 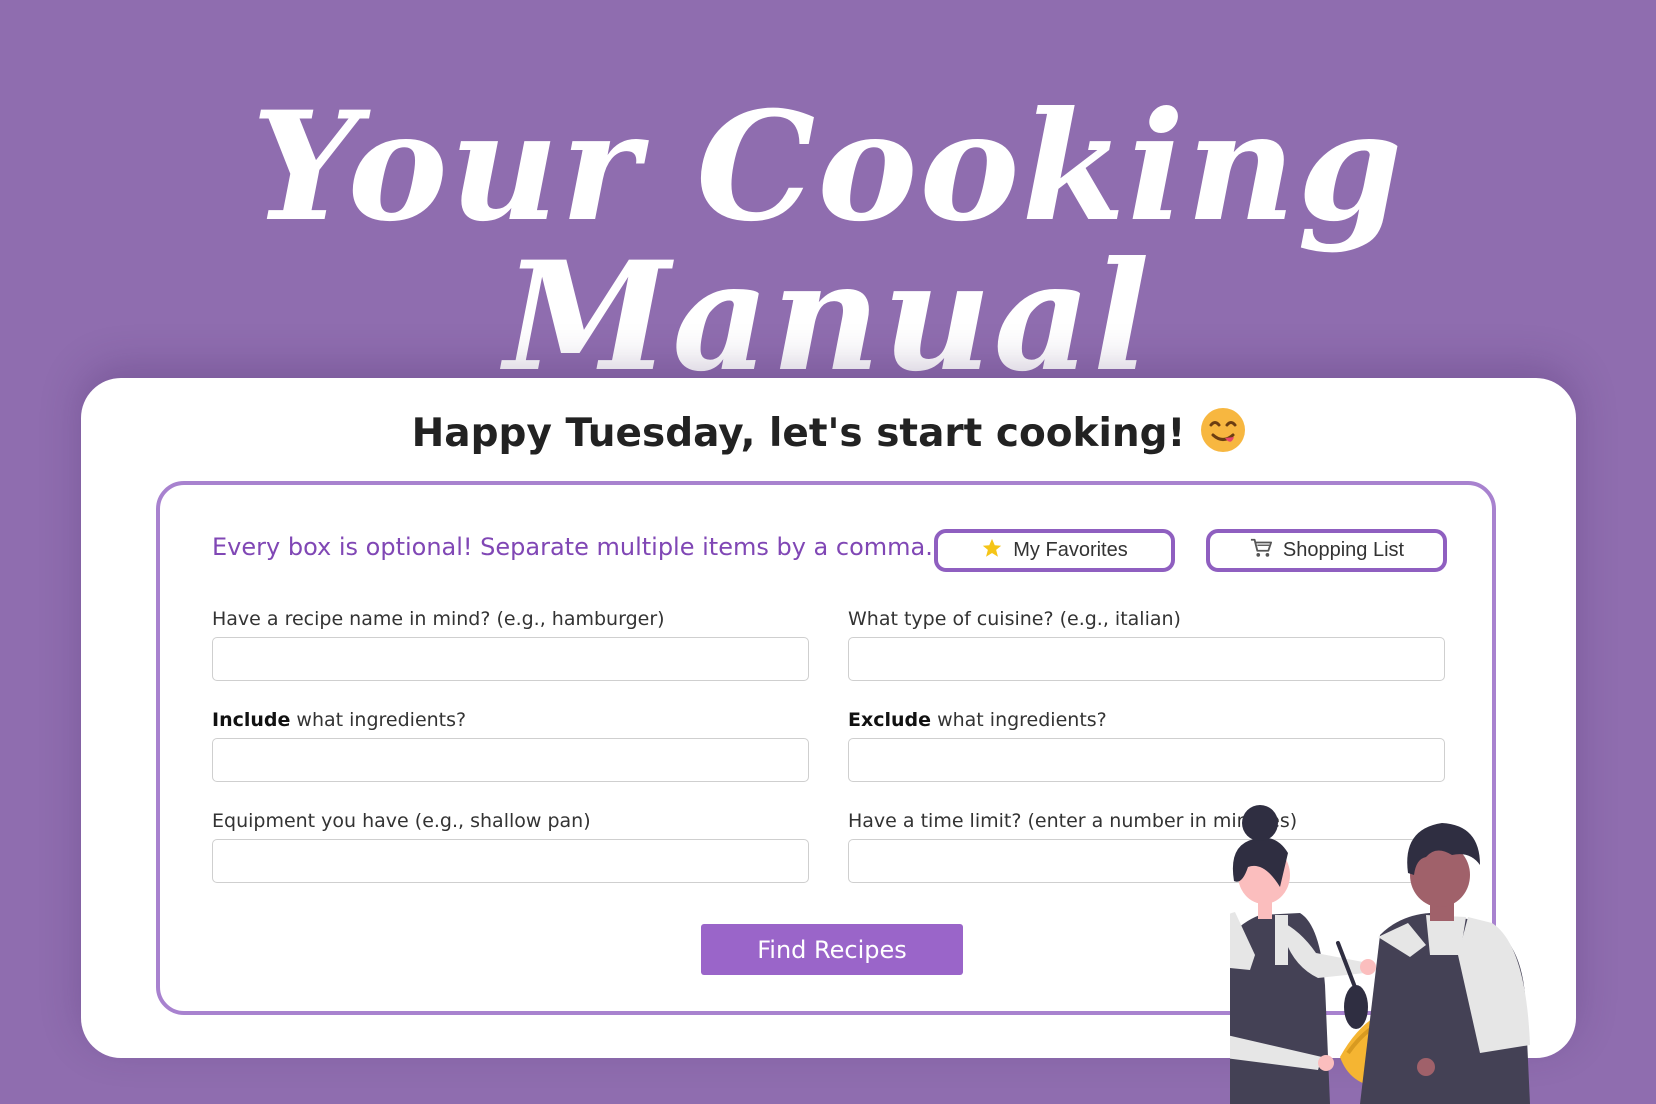 I want to click on man-cook-figure, so click(x=1445, y=963).